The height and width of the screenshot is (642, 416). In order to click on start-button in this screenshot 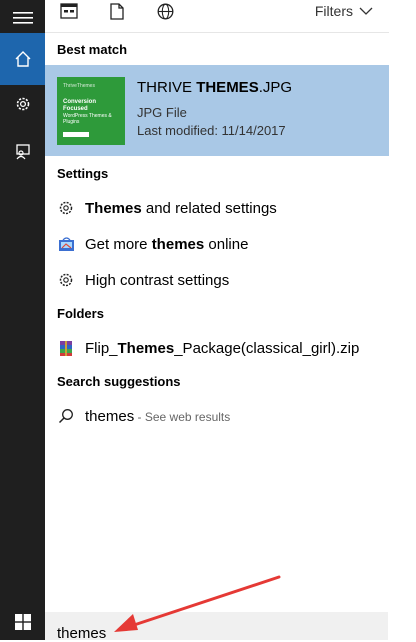, I will do `click(22, 622)`.